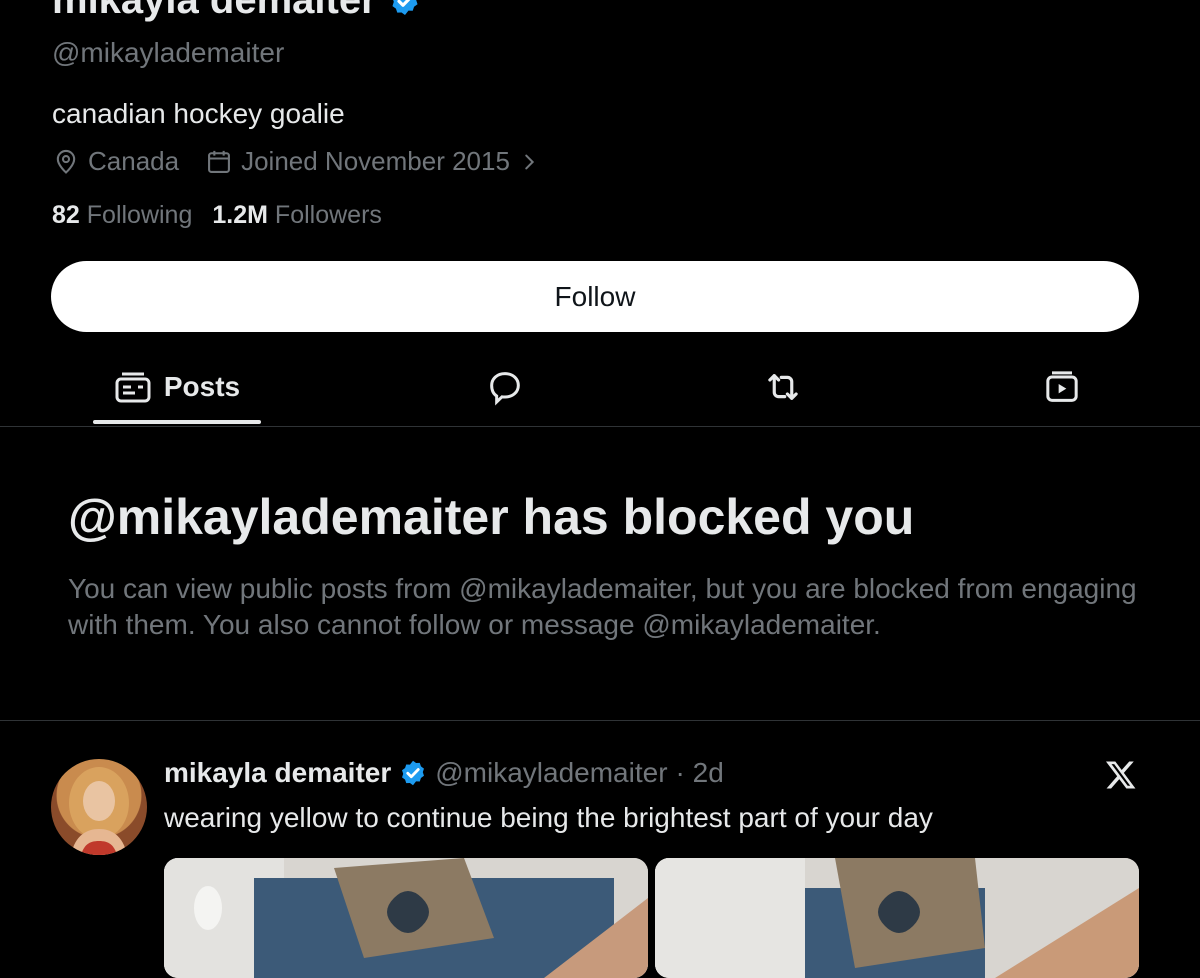  What do you see at coordinates (134, 161) in the screenshot?
I see `profile-location: Canada` at bounding box center [134, 161].